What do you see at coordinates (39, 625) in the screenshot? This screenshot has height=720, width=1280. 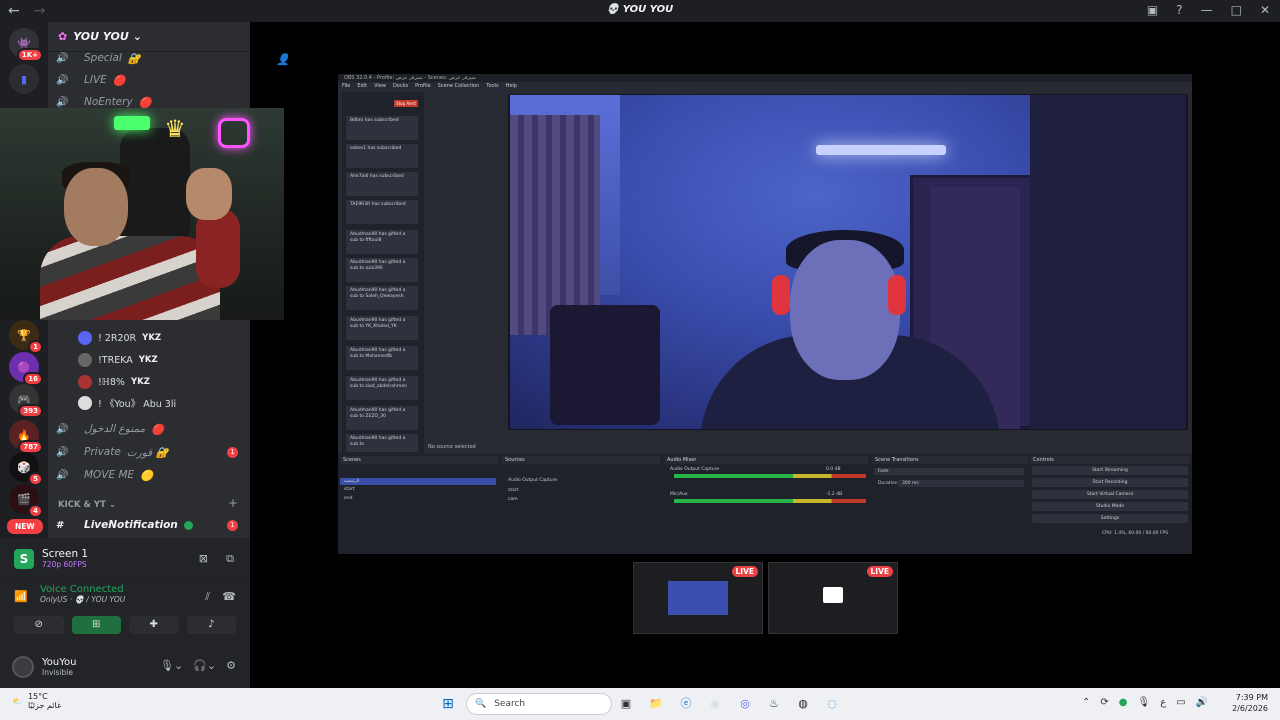 I see `camera-off-button: ⊘` at bounding box center [39, 625].